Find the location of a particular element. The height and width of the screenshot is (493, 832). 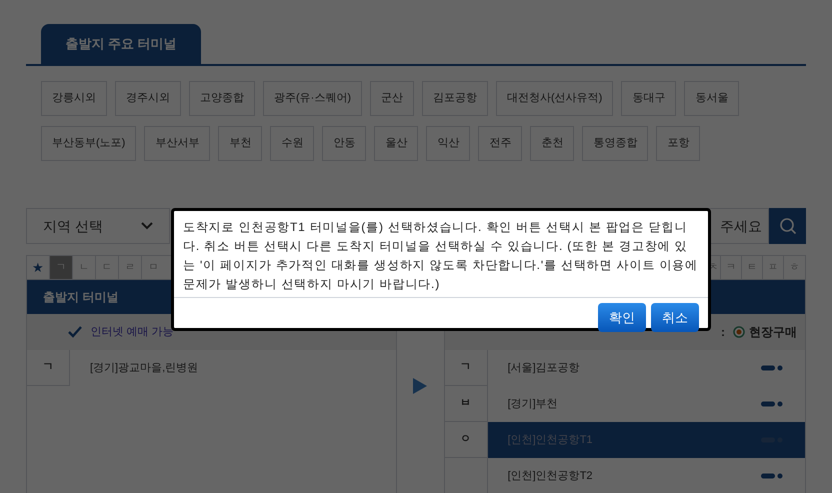

filter-label: 인터넷 예매 가능 is located at coordinates (132, 332).